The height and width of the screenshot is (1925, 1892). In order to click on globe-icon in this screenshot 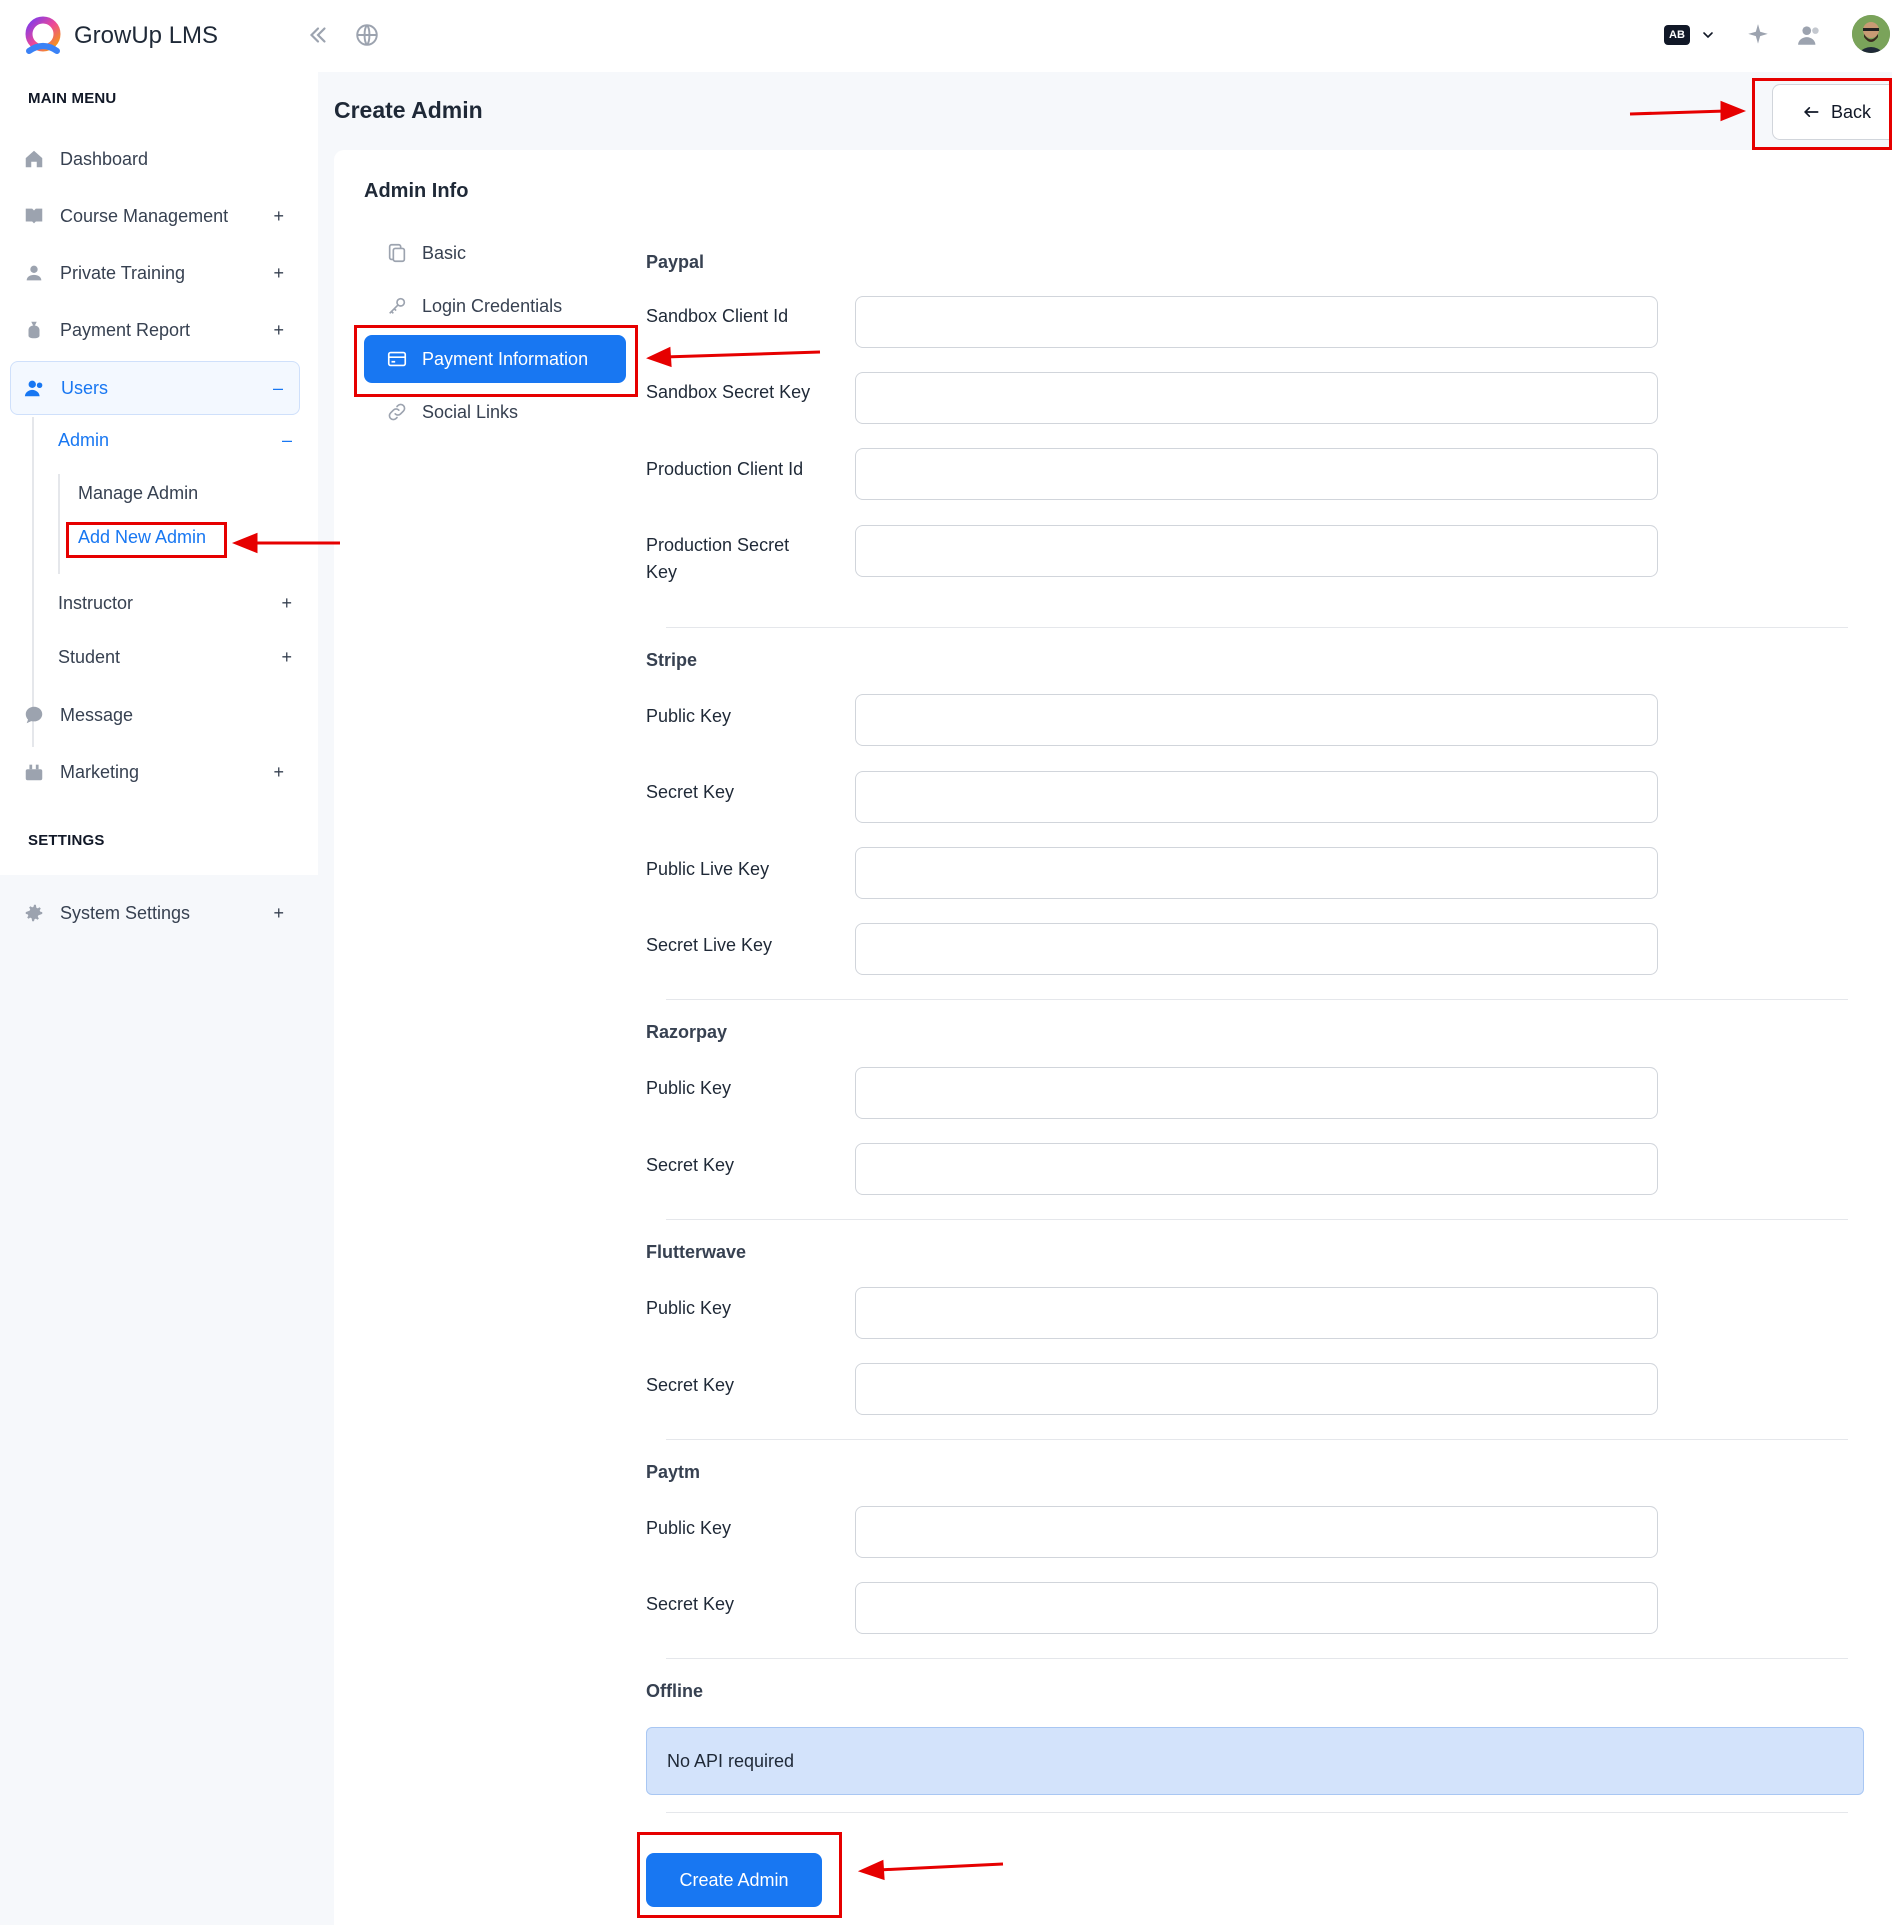, I will do `click(367, 35)`.